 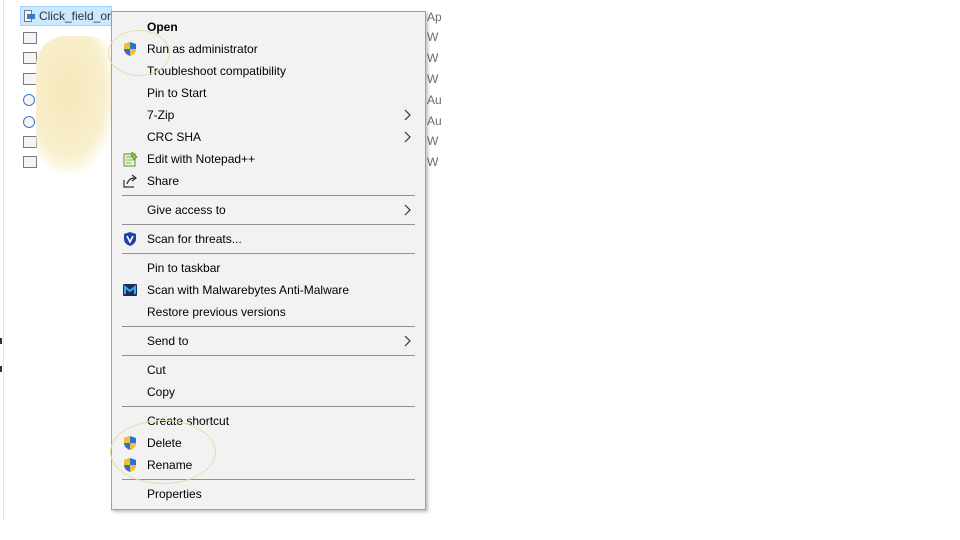 I want to click on menu-item-pin-to-start: Pin to Start, so click(x=268, y=93).